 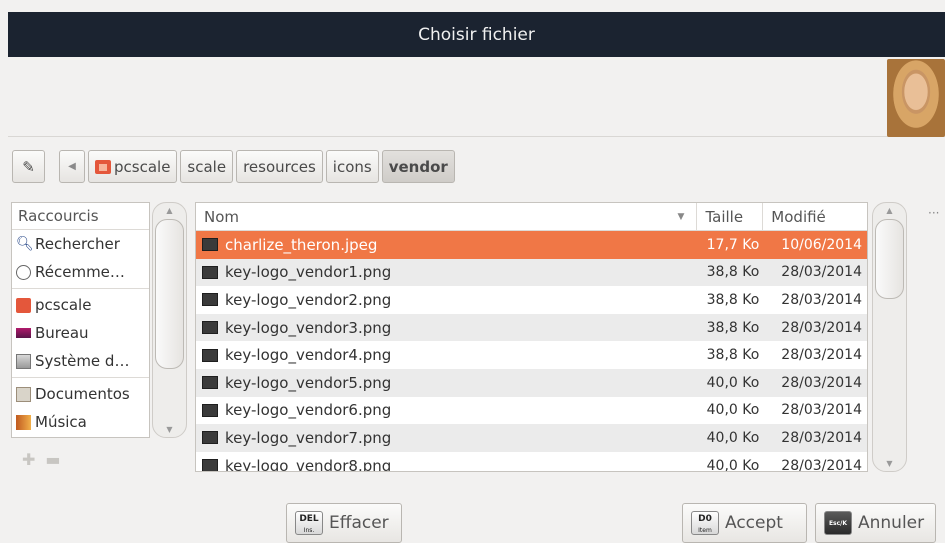 What do you see at coordinates (308, 410) in the screenshot?
I see `file-name: key-logo_vendor6.png` at bounding box center [308, 410].